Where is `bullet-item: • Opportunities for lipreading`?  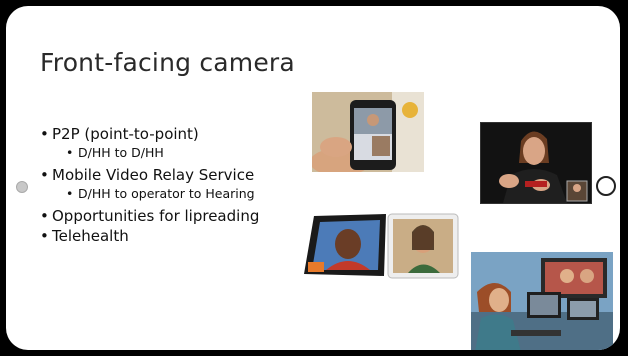 bullet-item: • Opportunities for lipreading is located at coordinates (150, 216).